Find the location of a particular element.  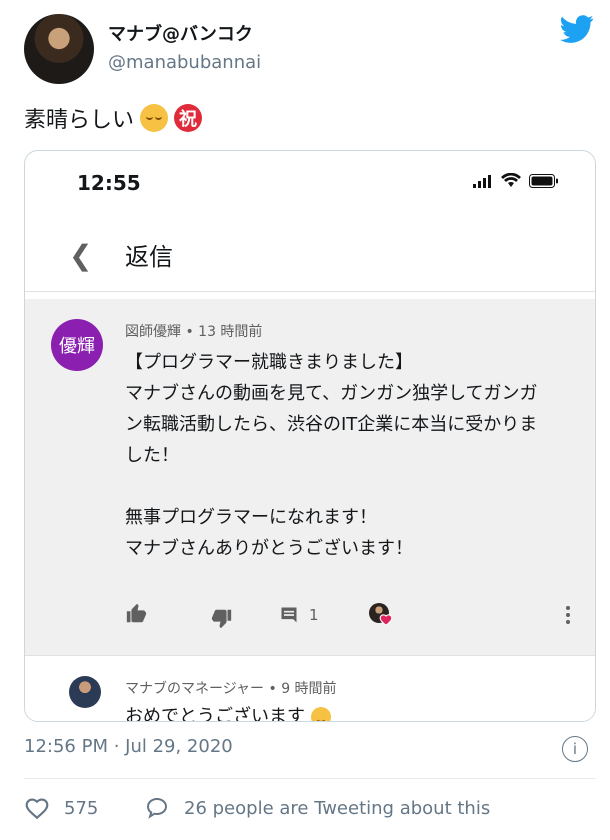

commenter-avatar: 優輝 is located at coordinates (77, 345).